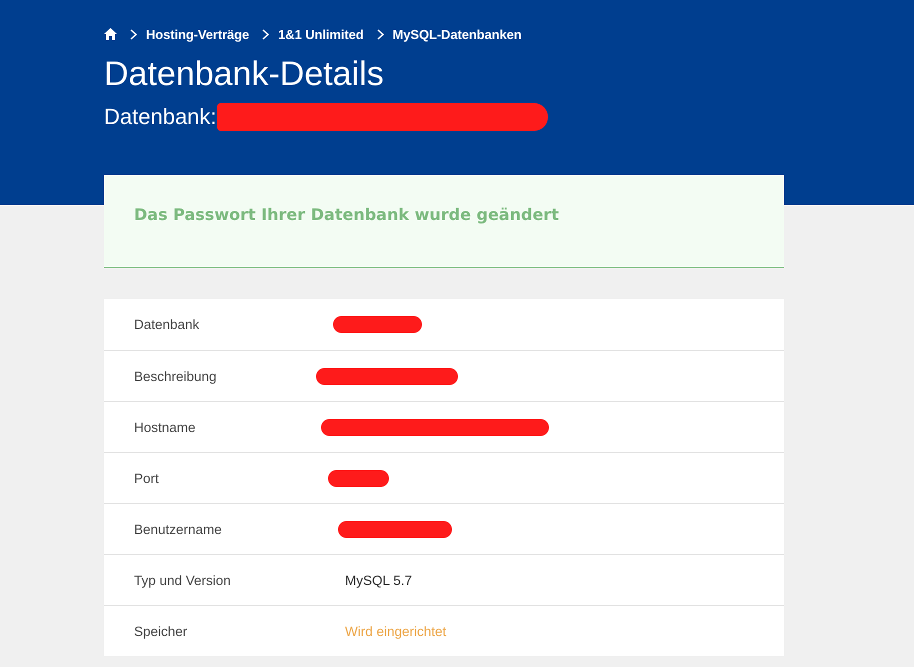 This screenshot has height=667, width=914. I want to click on detail-value: MySQL 5.7, so click(378, 580).